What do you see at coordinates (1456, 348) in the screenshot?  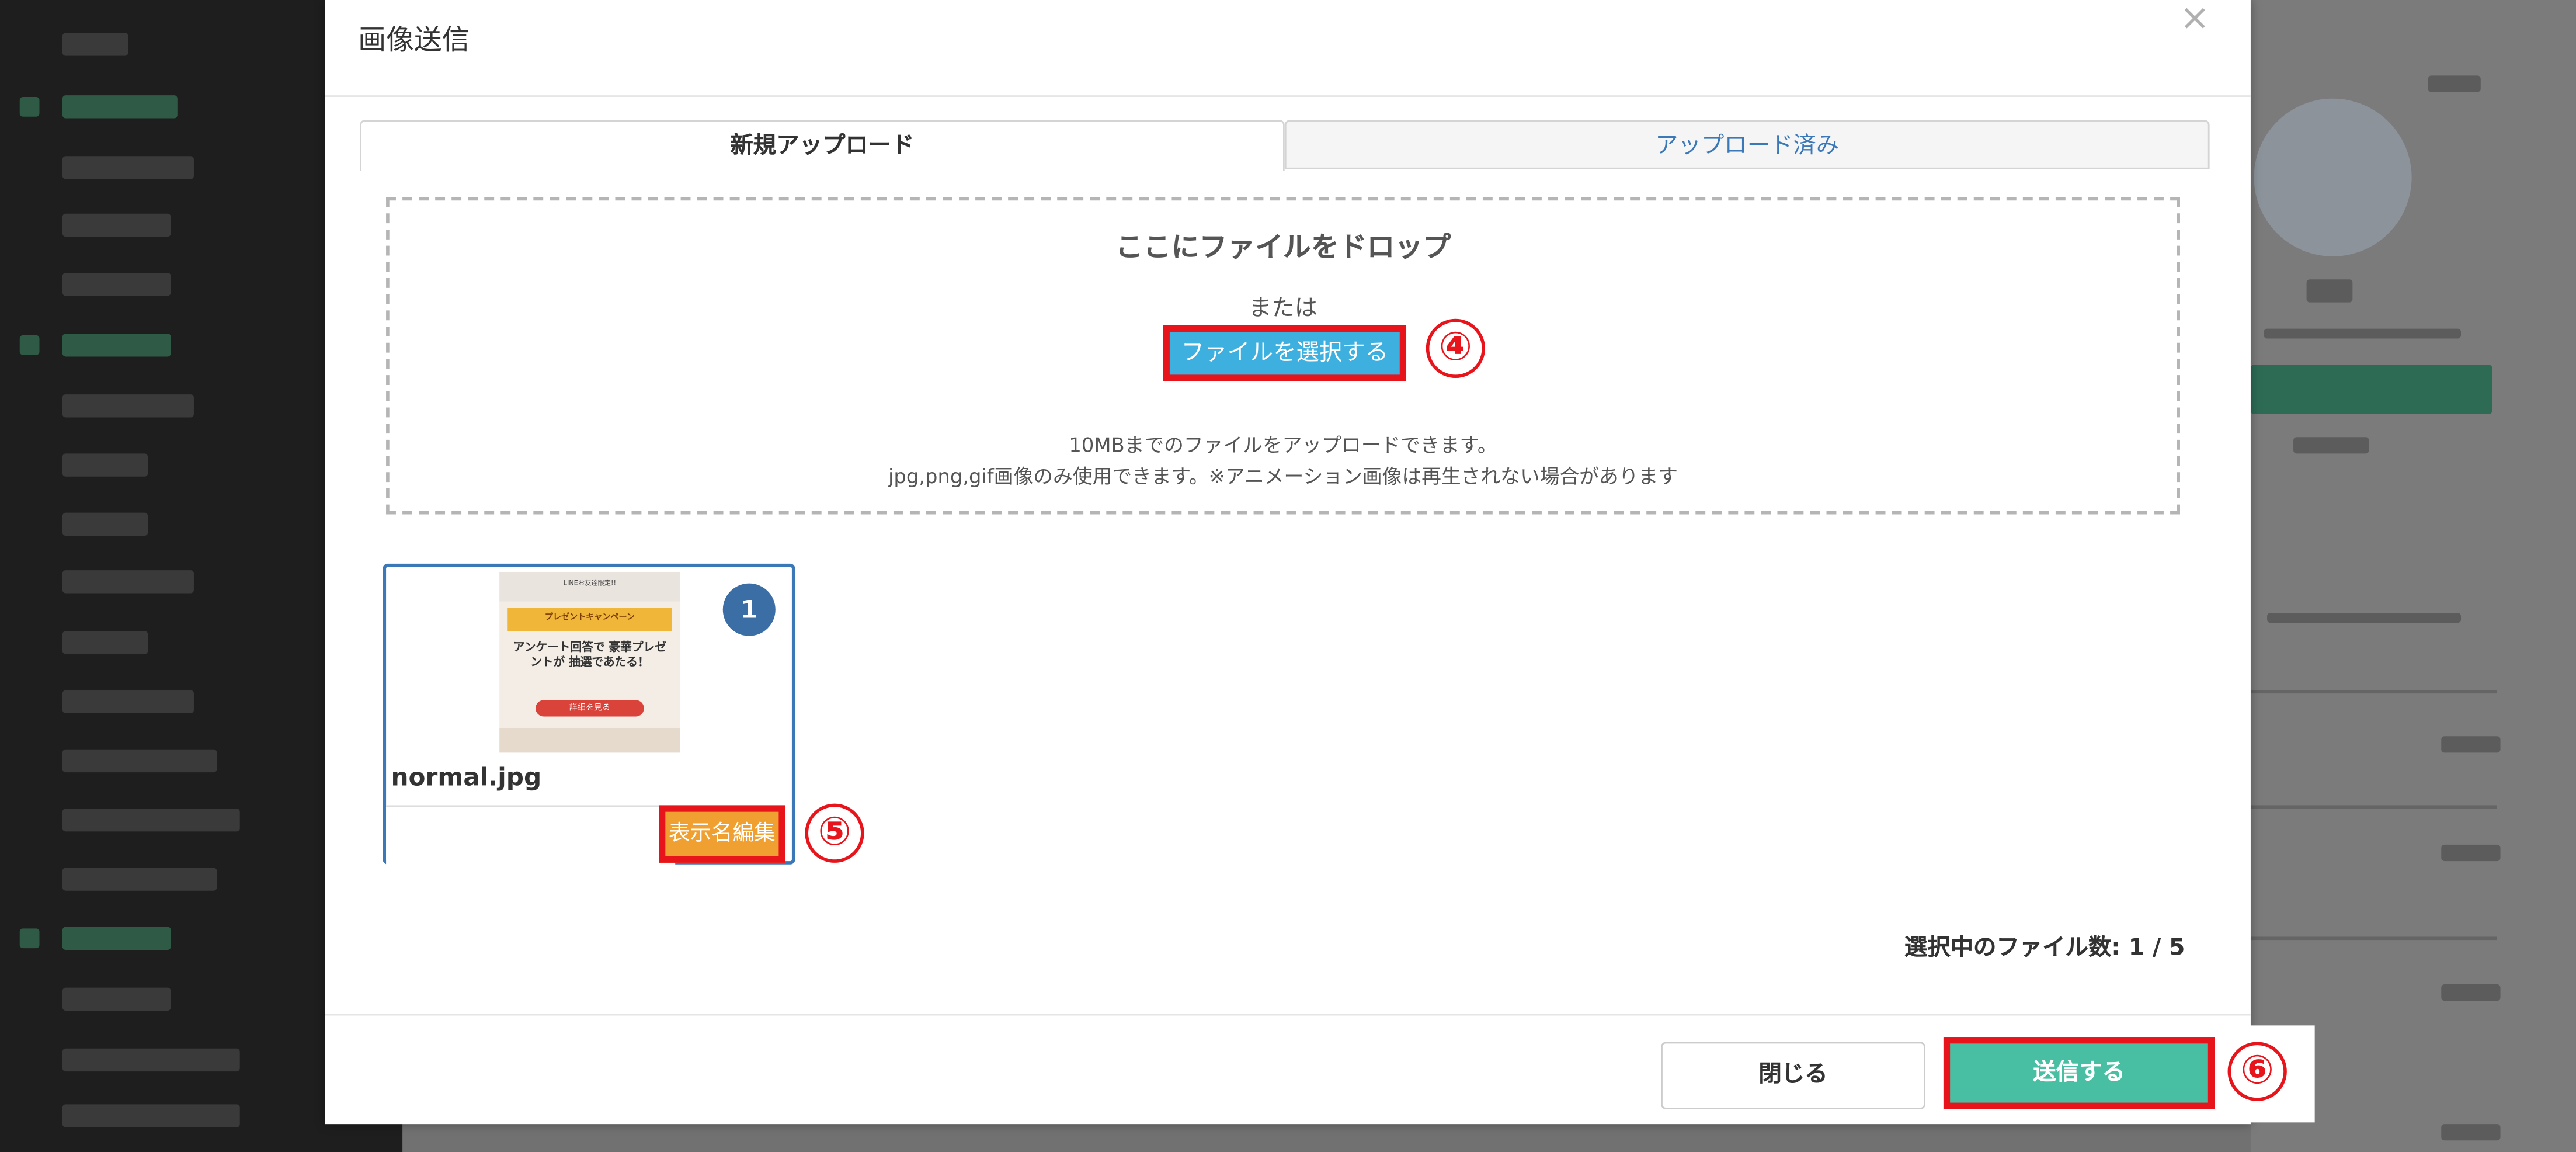 I see `step-4-annotation: ④` at bounding box center [1456, 348].